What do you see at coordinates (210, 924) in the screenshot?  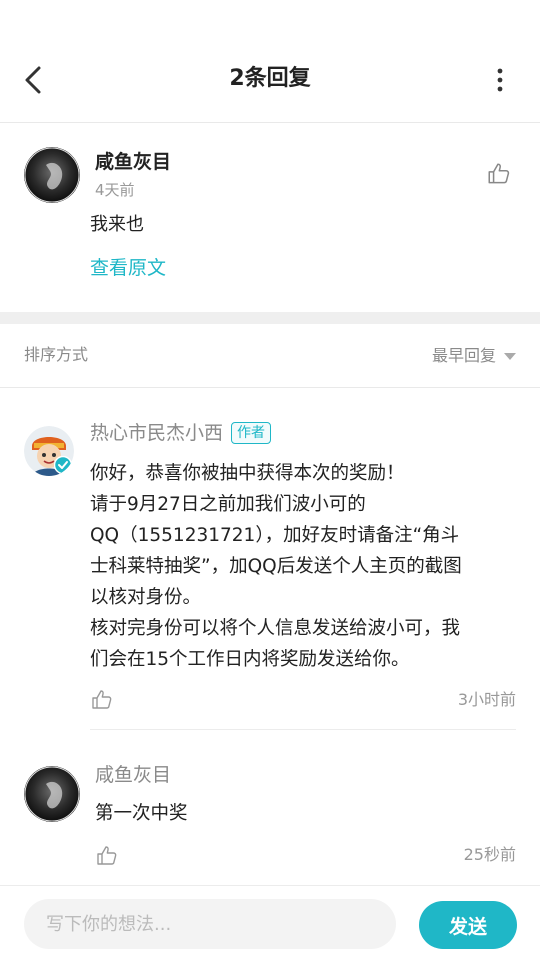 I see `comment-input` at bounding box center [210, 924].